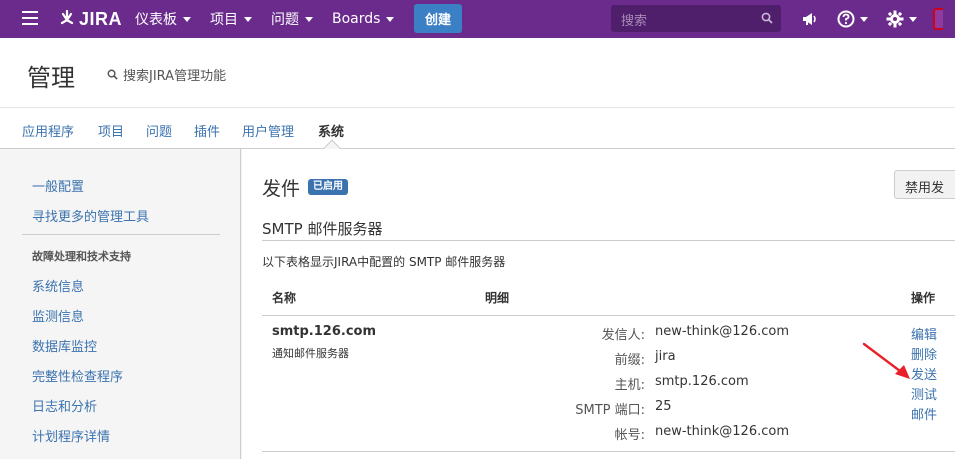 The width and height of the screenshot is (955, 459). Describe the element at coordinates (121, 234) in the screenshot. I see `sidebar-divider` at that location.